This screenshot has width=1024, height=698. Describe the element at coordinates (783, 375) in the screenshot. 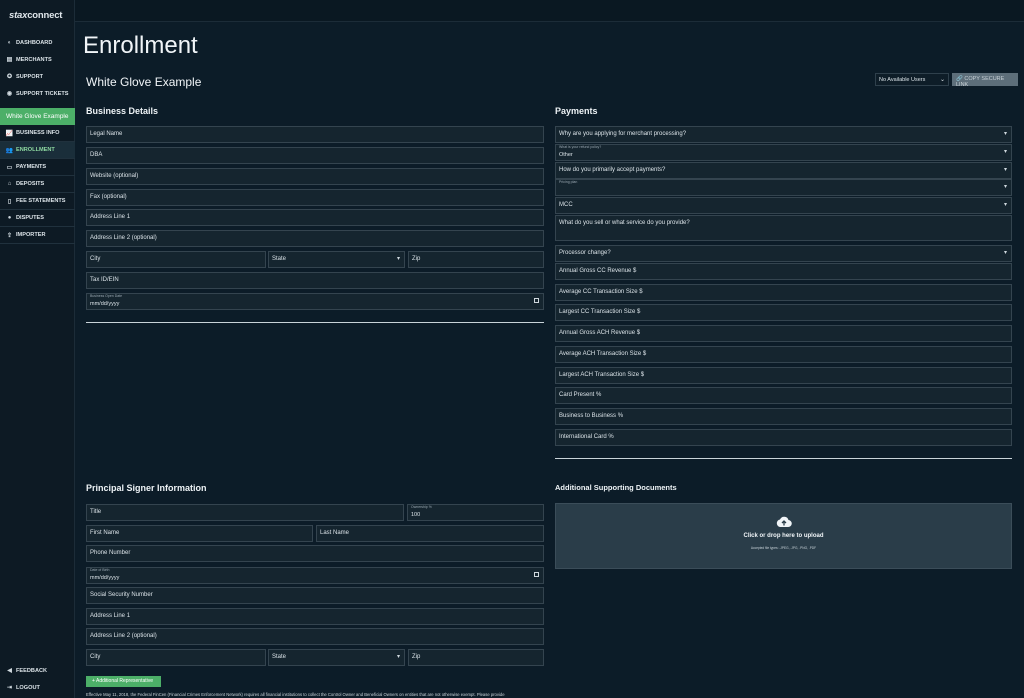

I see `largest-ach-size-field: Largest ACH Transaction Size $` at that location.